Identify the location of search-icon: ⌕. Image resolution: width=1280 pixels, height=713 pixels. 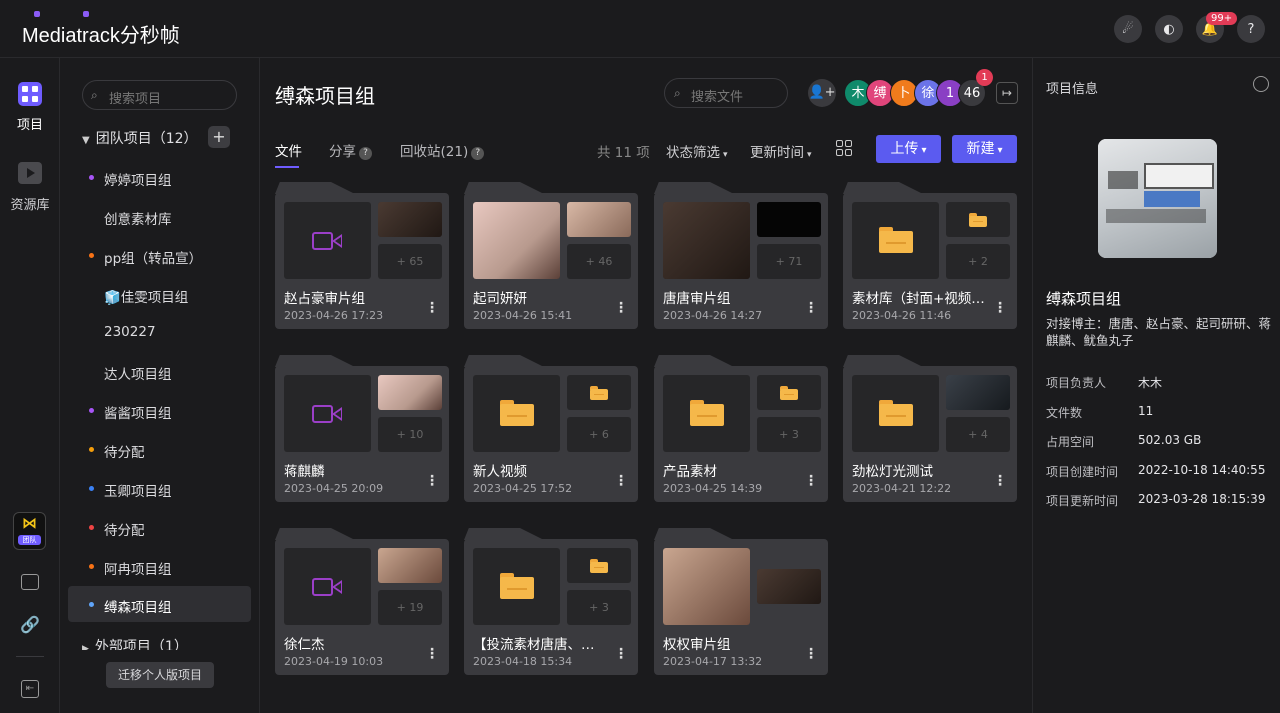
(677, 93).